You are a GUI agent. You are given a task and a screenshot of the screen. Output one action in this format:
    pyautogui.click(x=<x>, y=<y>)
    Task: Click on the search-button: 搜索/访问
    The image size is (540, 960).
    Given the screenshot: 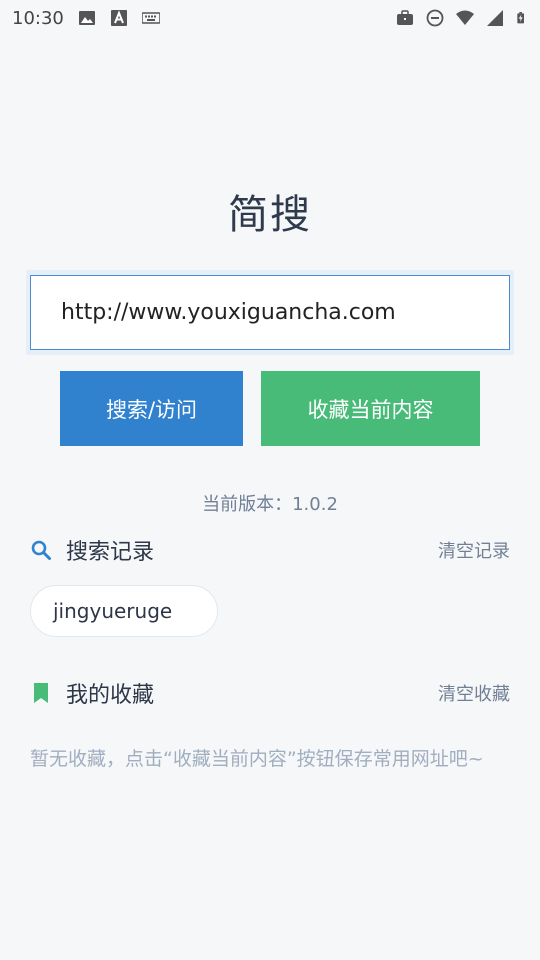 What is the action you would take?
    pyautogui.click(x=151, y=408)
    